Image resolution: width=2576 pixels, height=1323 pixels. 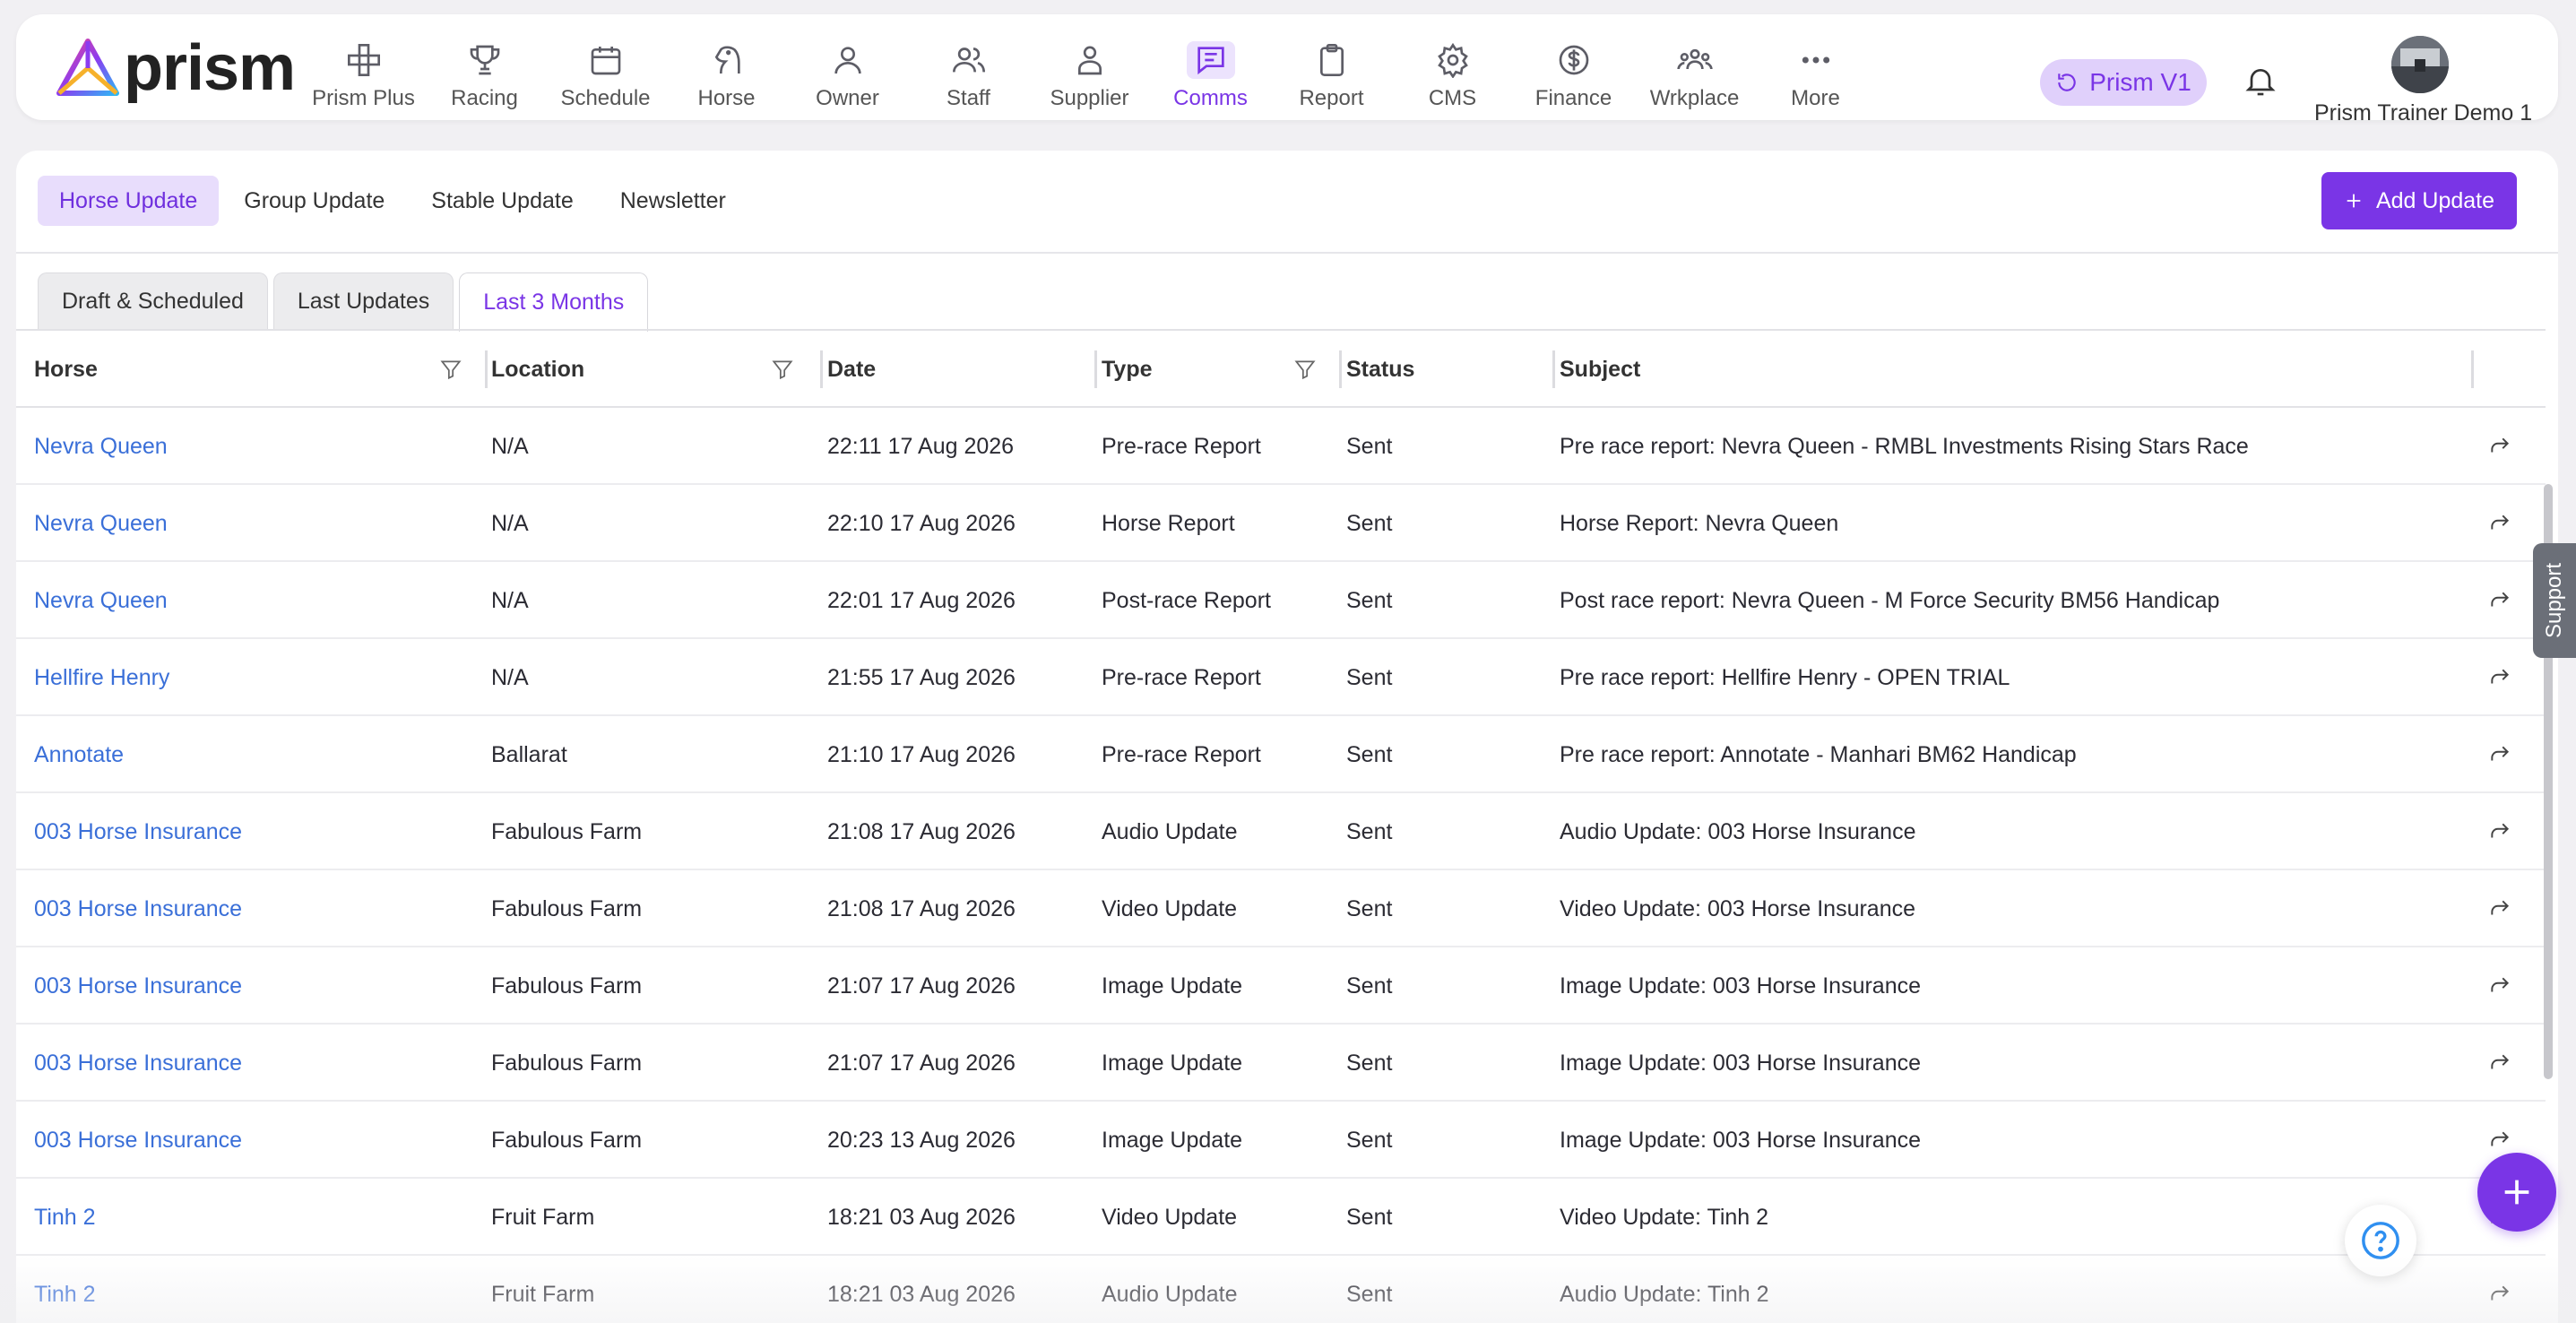 I want to click on date-cell: 21:08 17 Aug 2026, so click(x=921, y=831).